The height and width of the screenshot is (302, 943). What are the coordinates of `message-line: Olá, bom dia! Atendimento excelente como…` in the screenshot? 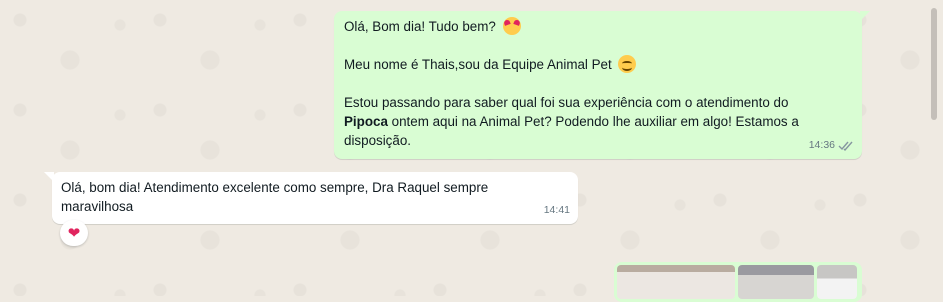 It's located at (275, 187).